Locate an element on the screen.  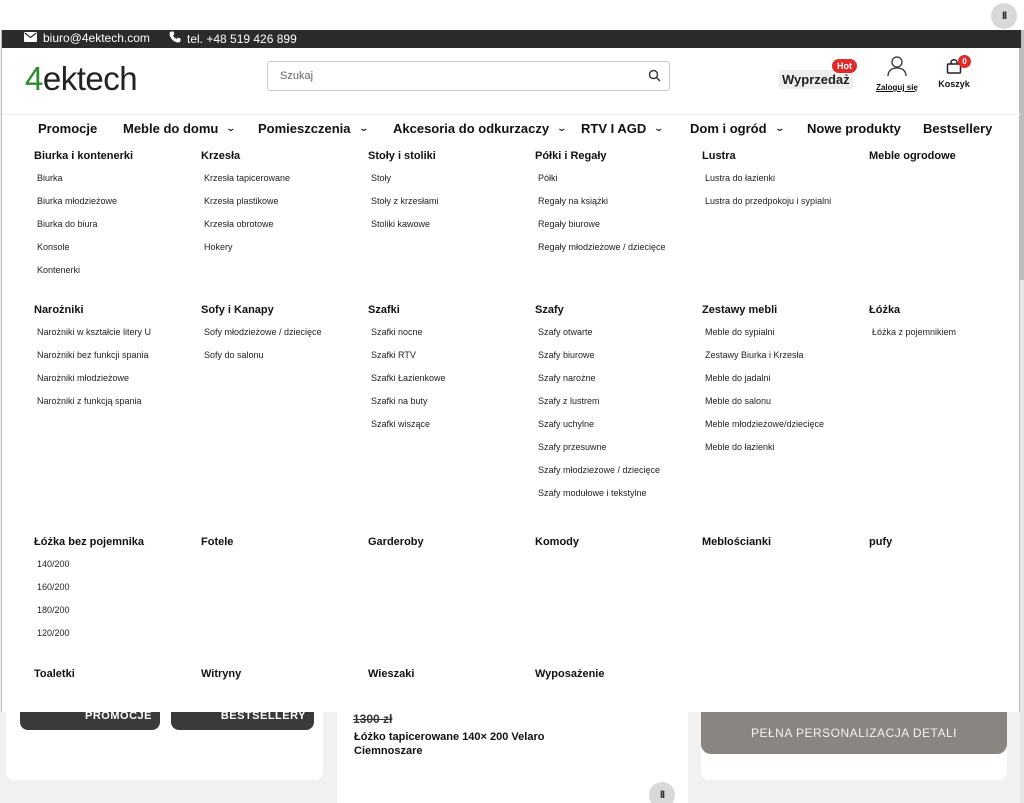
menu-category-heading: Meblościanki is located at coordinates (782, 547).